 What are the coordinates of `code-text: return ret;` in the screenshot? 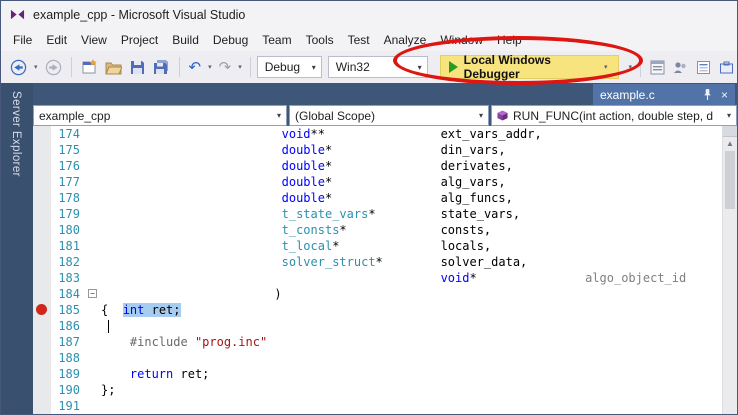 It's located at (155, 374).